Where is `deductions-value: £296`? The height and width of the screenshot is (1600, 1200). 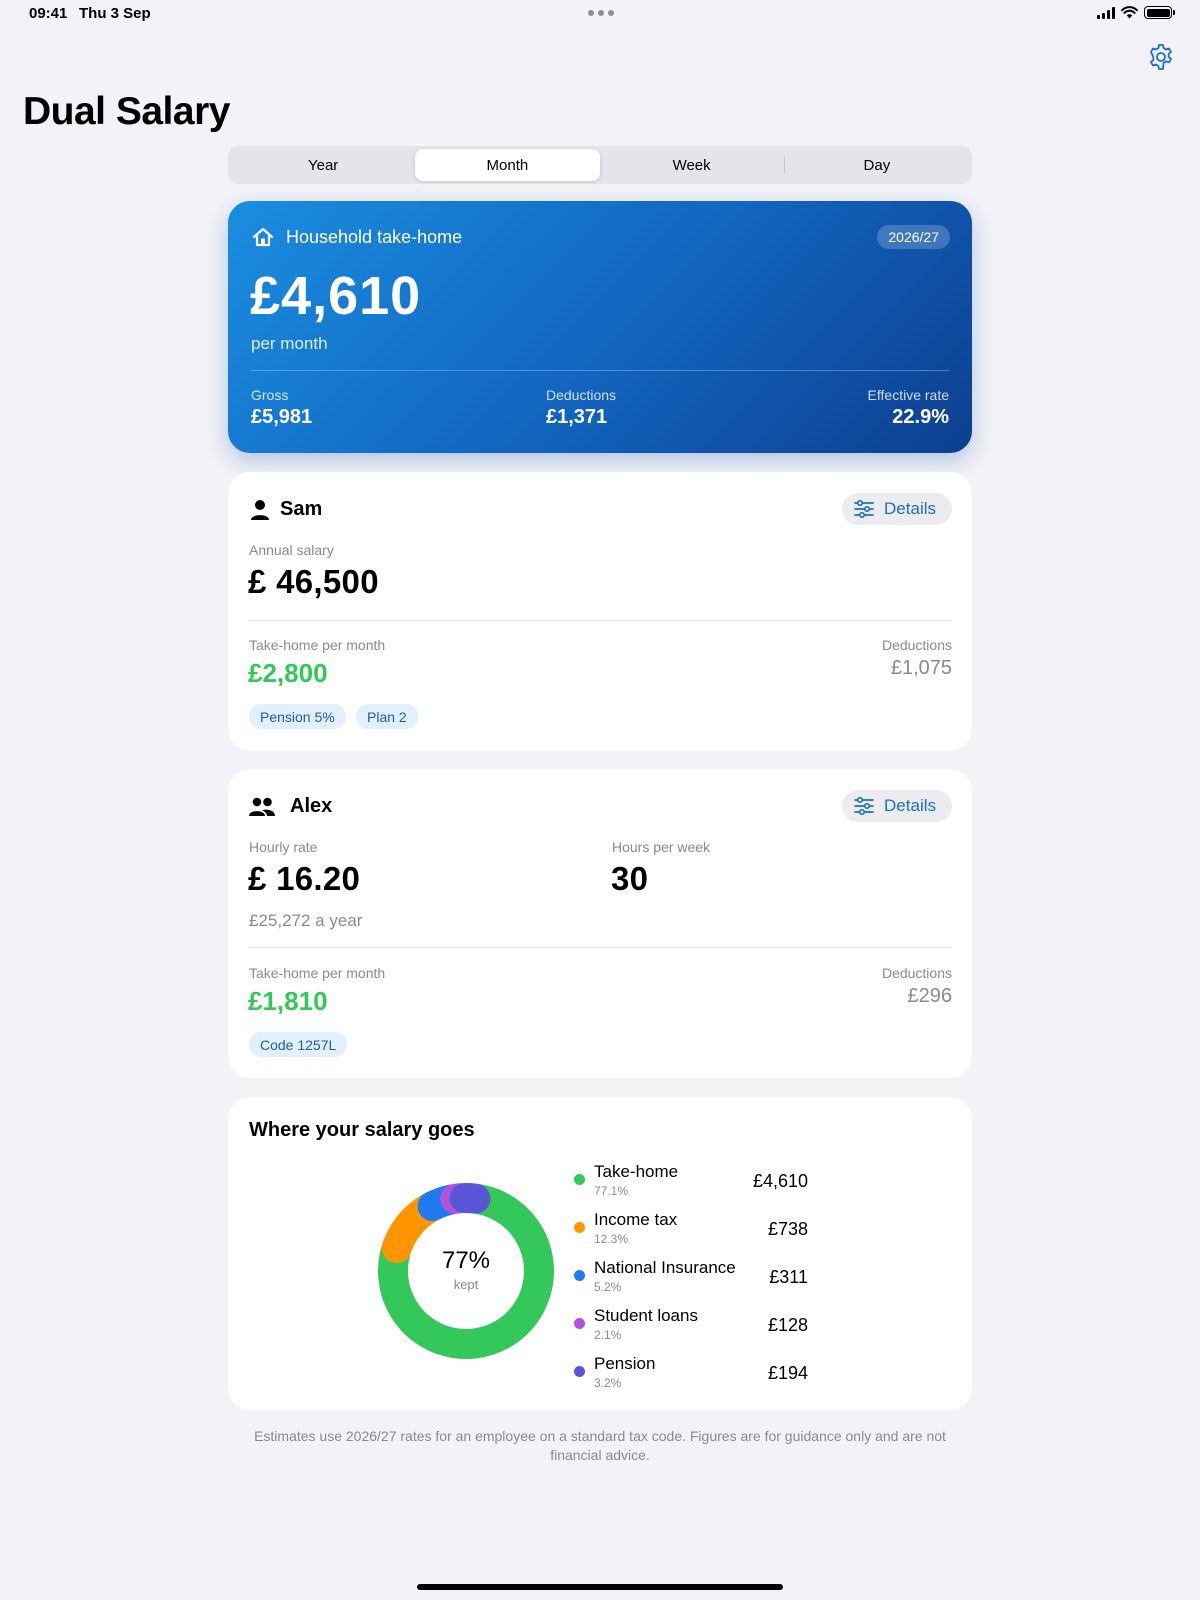
deductions-value: £296 is located at coordinates (930, 996).